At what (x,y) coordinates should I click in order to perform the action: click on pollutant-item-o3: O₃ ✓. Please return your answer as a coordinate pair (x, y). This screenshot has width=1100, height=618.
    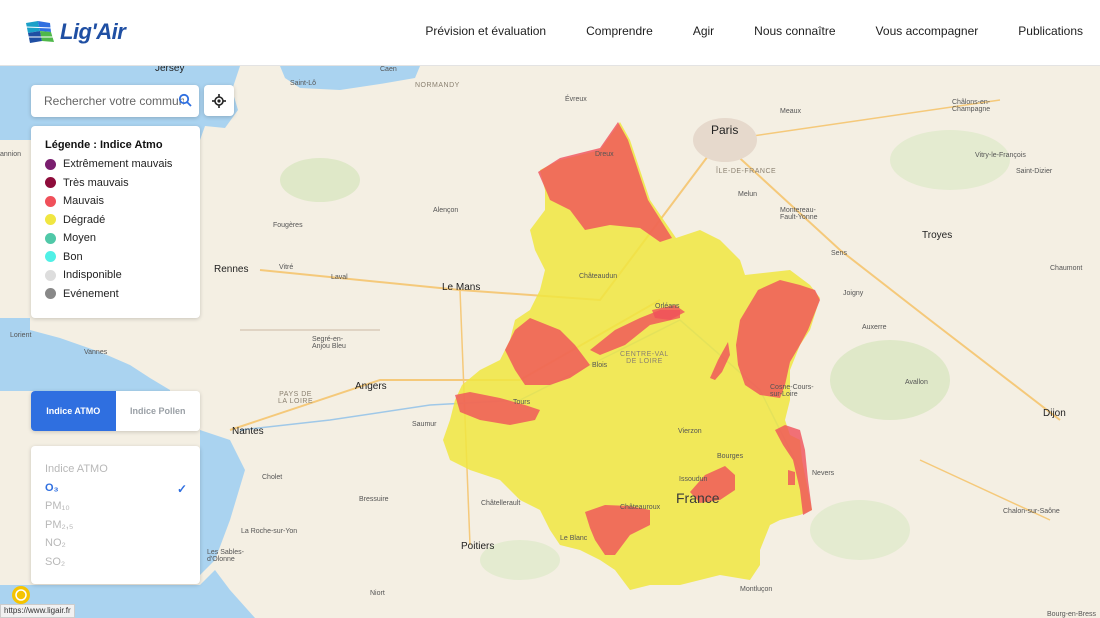
    Looking at the image, I should click on (122, 491).